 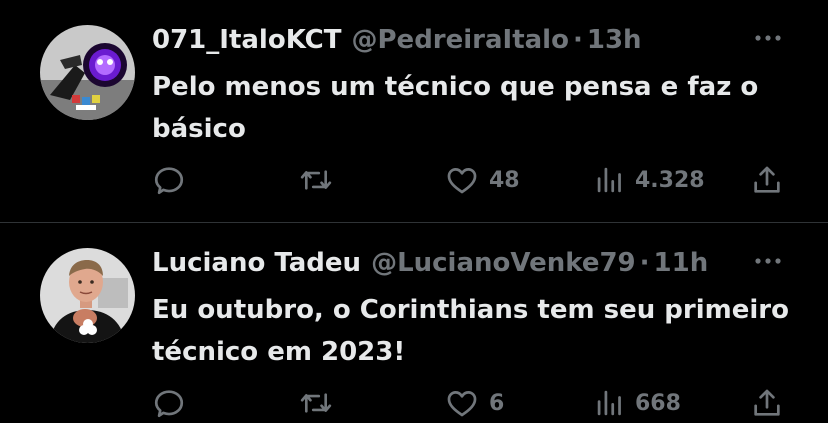 I want to click on timestamp: 11h, so click(x=681, y=263).